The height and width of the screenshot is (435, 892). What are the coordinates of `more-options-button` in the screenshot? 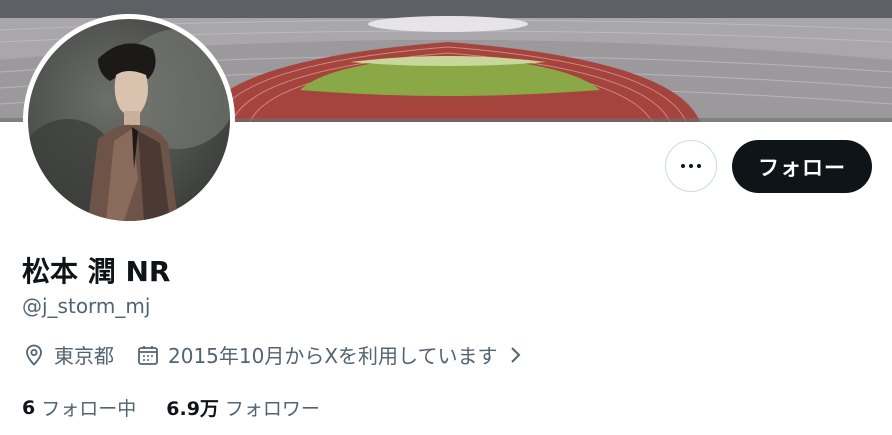 It's located at (691, 166).